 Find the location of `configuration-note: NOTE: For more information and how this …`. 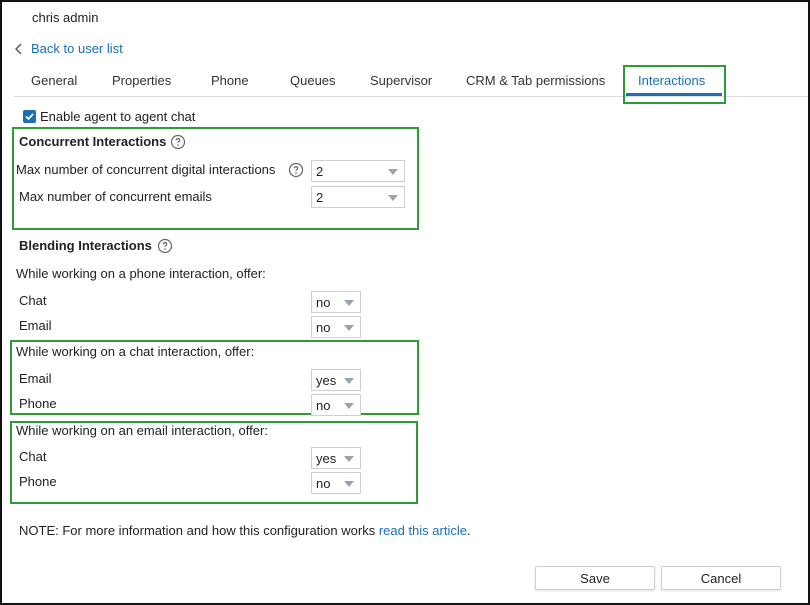

configuration-note: NOTE: For more information and how this … is located at coordinates (245, 530).